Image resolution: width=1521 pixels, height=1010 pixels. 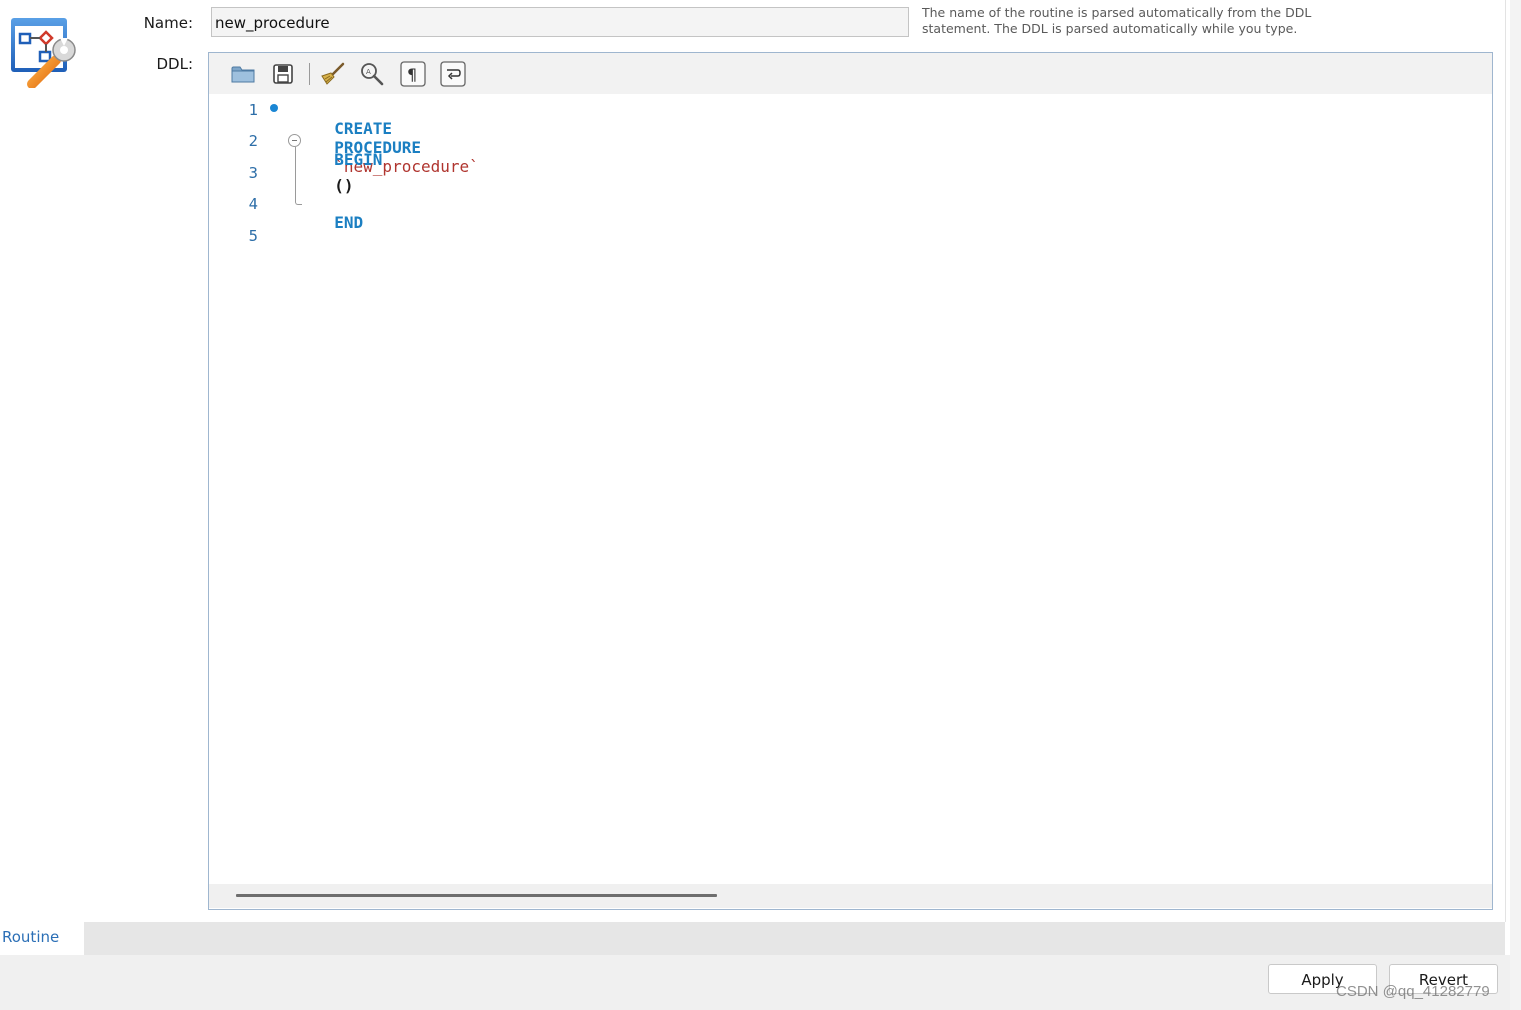 What do you see at coordinates (253, 110) in the screenshot?
I see `line-number: 1` at bounding box center [253, 110].